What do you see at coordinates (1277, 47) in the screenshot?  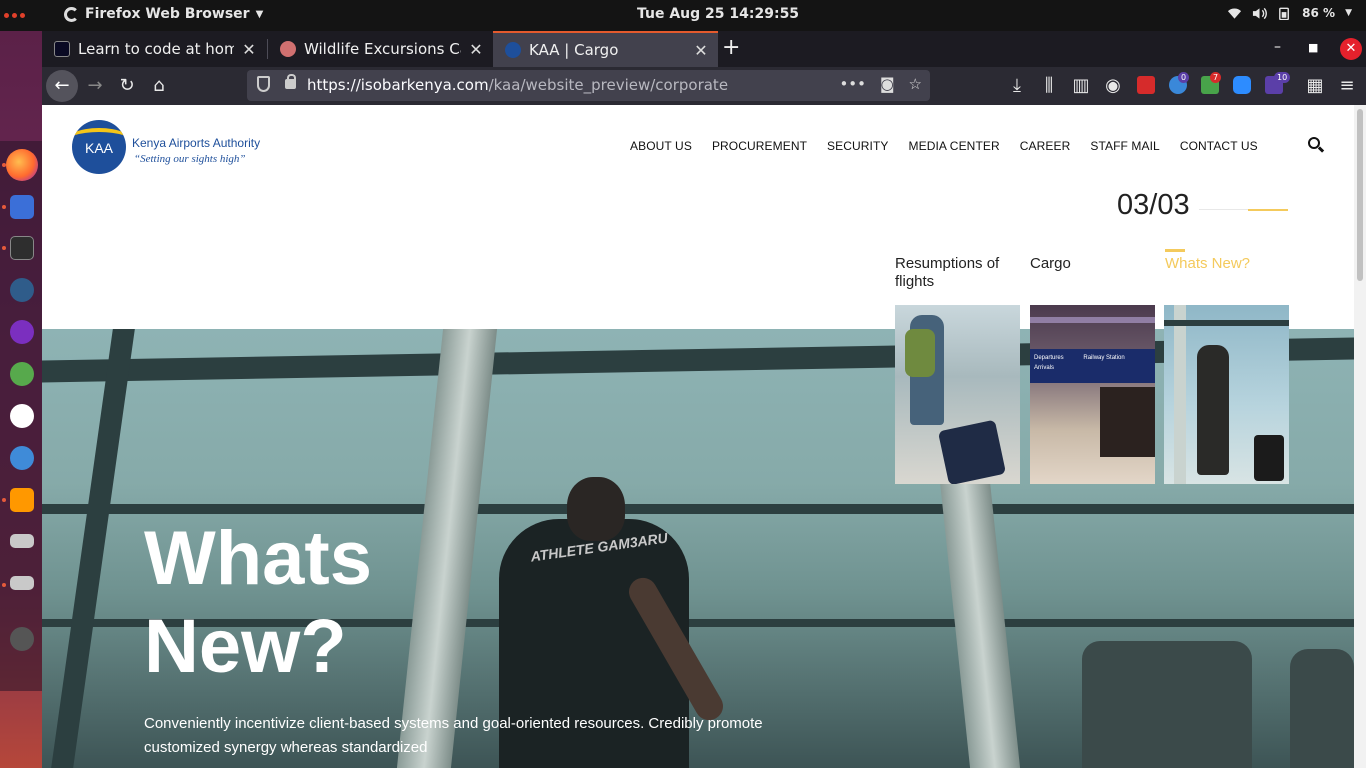 I see `minimize-window-icon: –` at bounding box center [1277, 47].